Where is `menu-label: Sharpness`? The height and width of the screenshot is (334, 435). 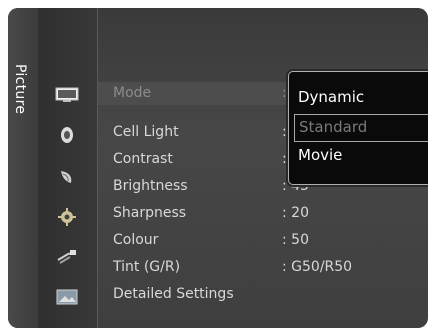 menu-label: Sharpness is located at coordinates (150, 213).